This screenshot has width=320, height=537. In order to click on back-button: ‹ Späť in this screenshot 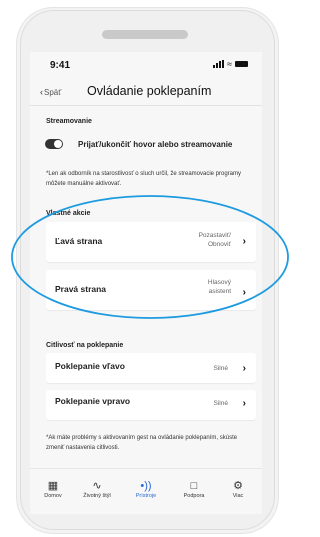, I will do `click(50, 92)`.